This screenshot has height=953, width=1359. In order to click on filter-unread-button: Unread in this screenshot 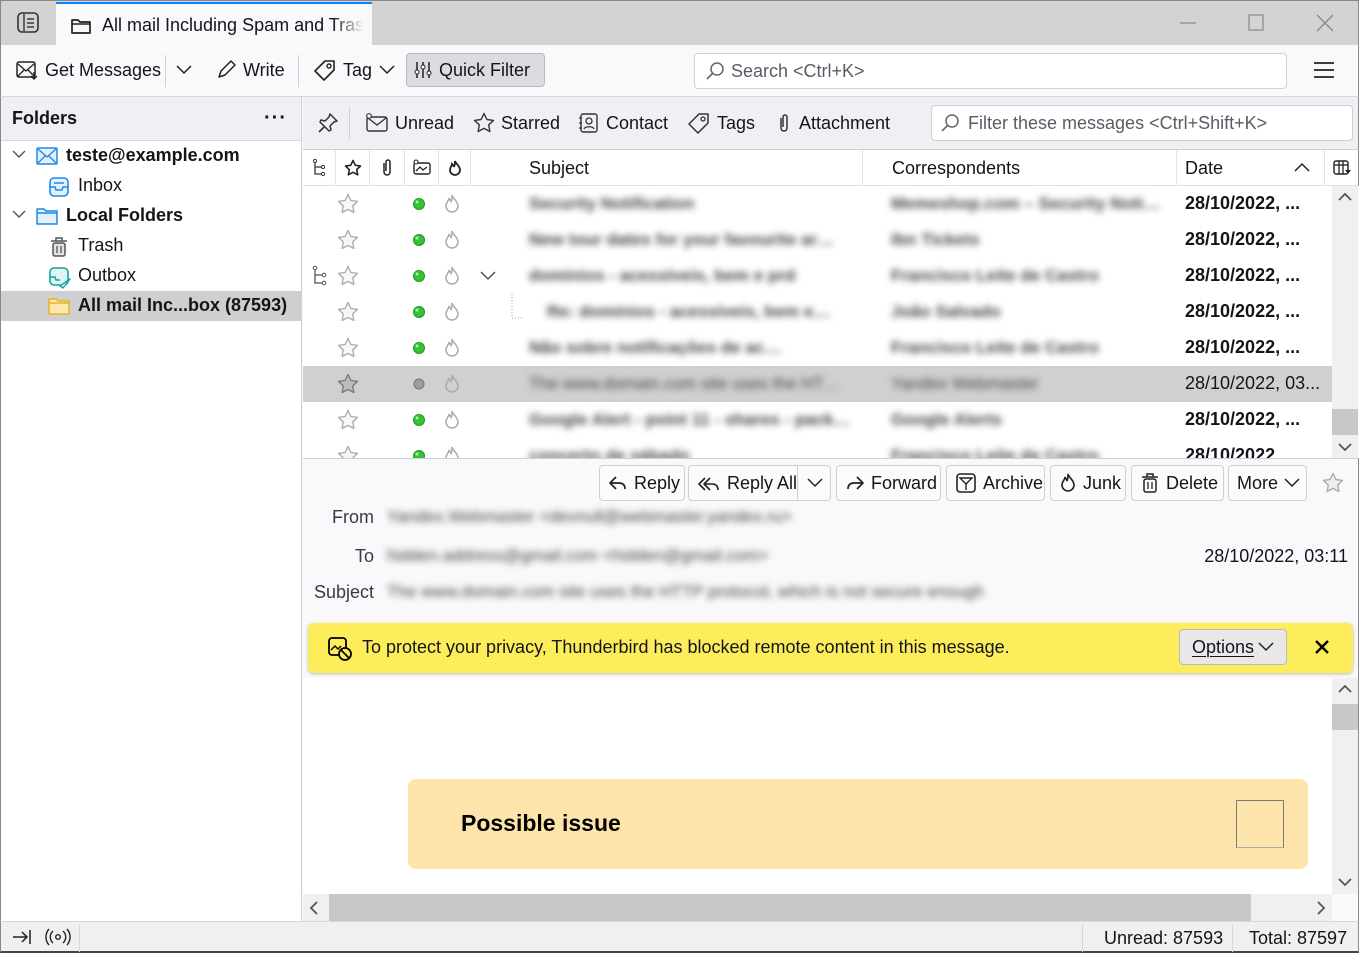, I will do `click(409, 123)`.